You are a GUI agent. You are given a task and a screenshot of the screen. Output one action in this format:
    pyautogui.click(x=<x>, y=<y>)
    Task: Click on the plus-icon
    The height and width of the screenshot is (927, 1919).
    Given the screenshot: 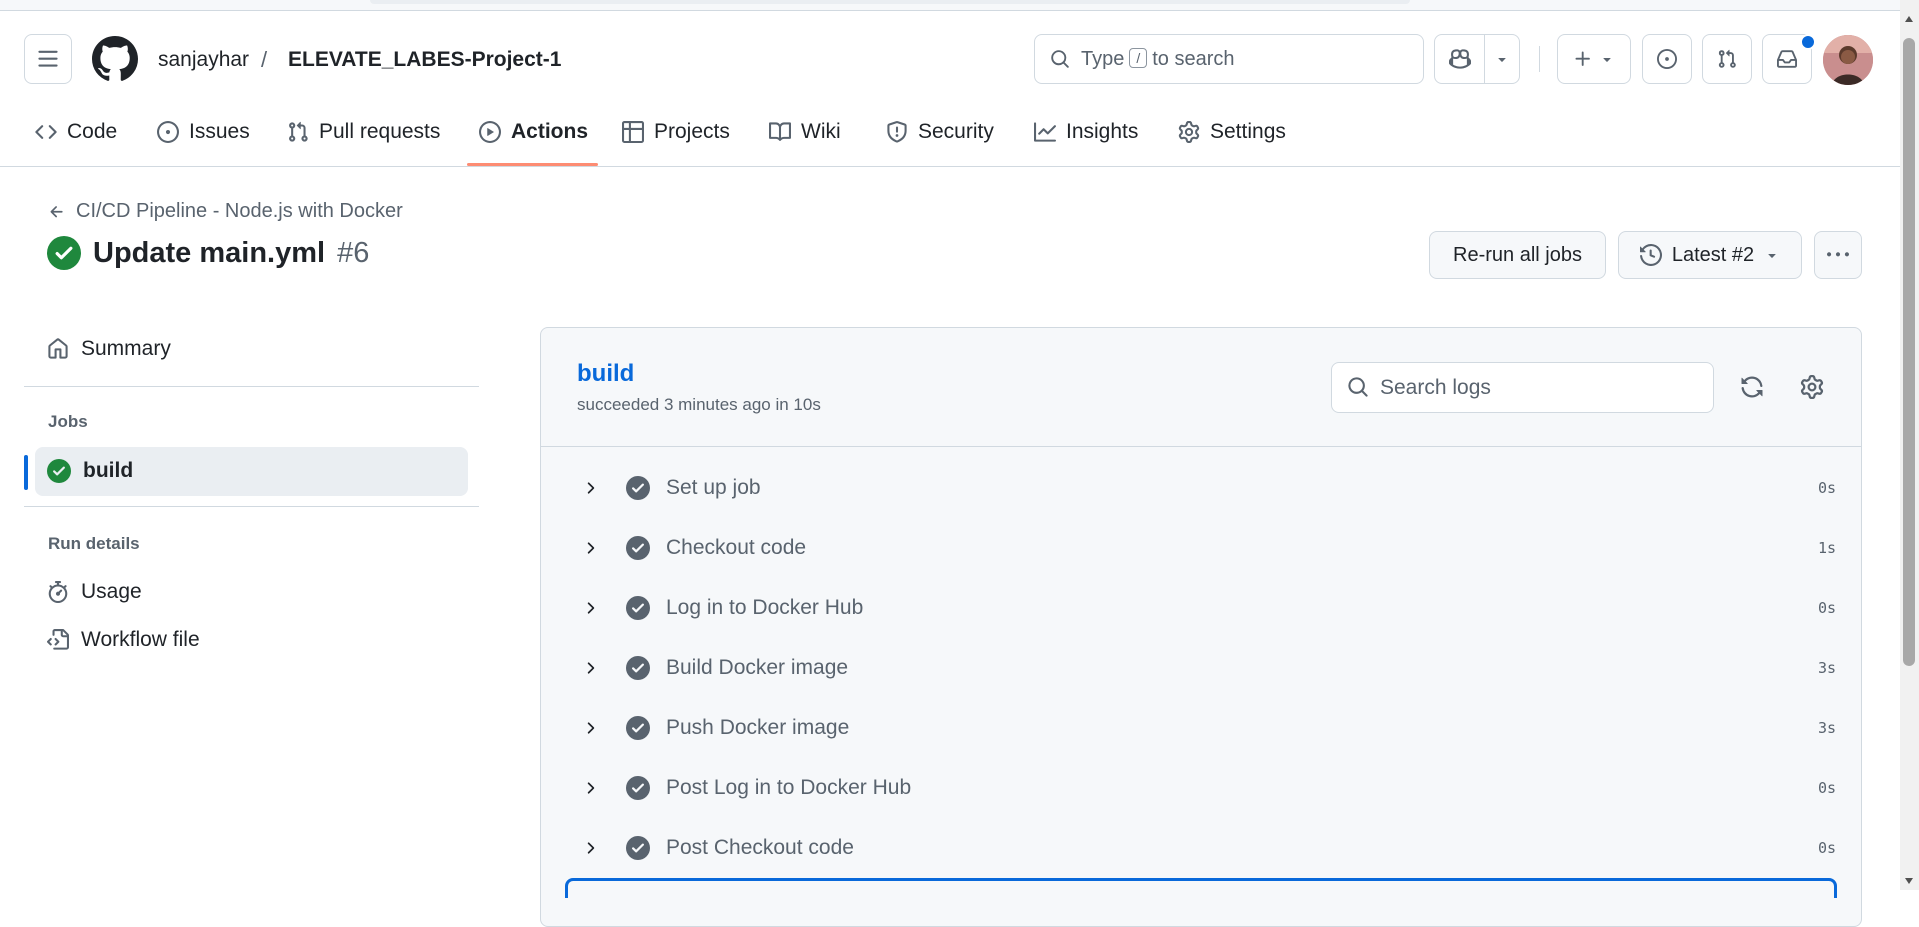 What is the action you would take?
    pyautogui.click(x=1582, y=58)
    